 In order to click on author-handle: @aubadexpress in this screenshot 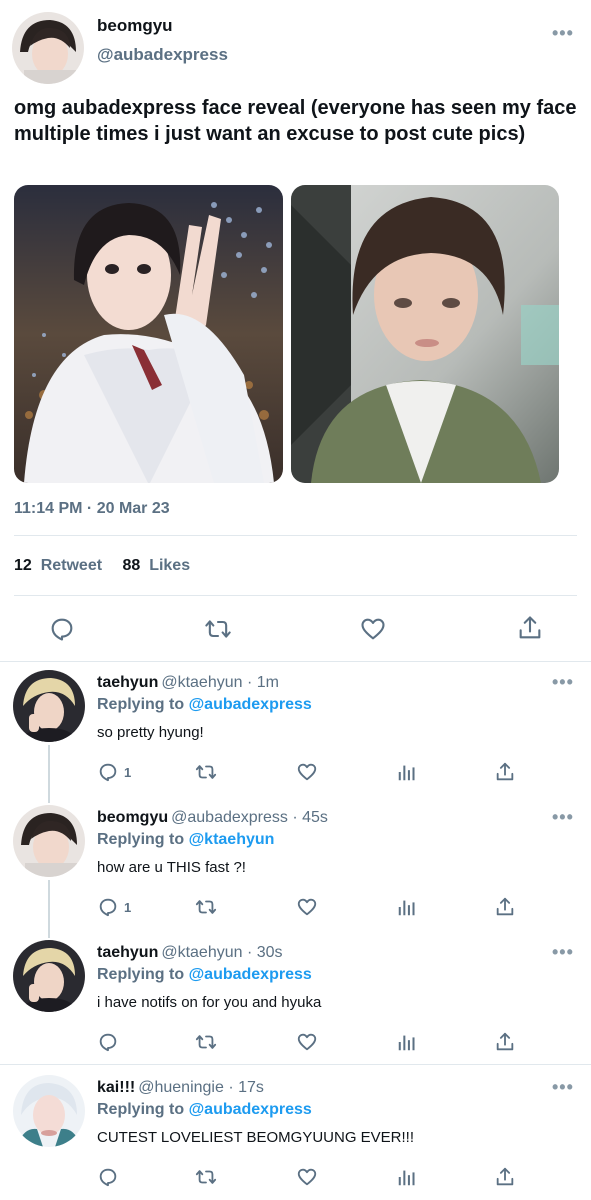, I will do `click(162, 55)`.